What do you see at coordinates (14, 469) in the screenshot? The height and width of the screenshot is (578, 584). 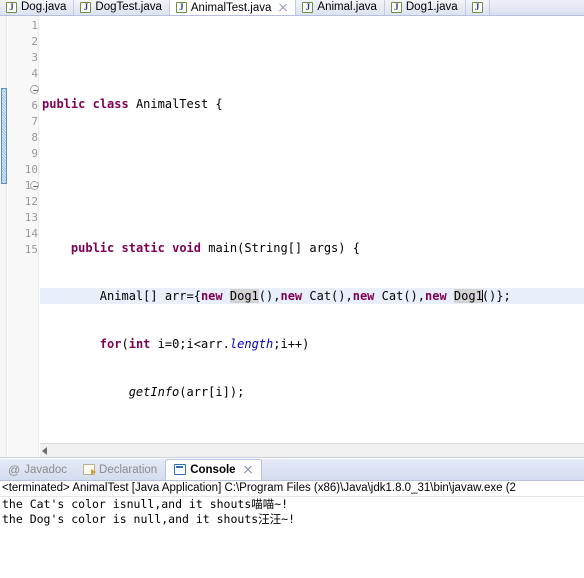 I see `at-icon: @` at bounding box center [14, 469].